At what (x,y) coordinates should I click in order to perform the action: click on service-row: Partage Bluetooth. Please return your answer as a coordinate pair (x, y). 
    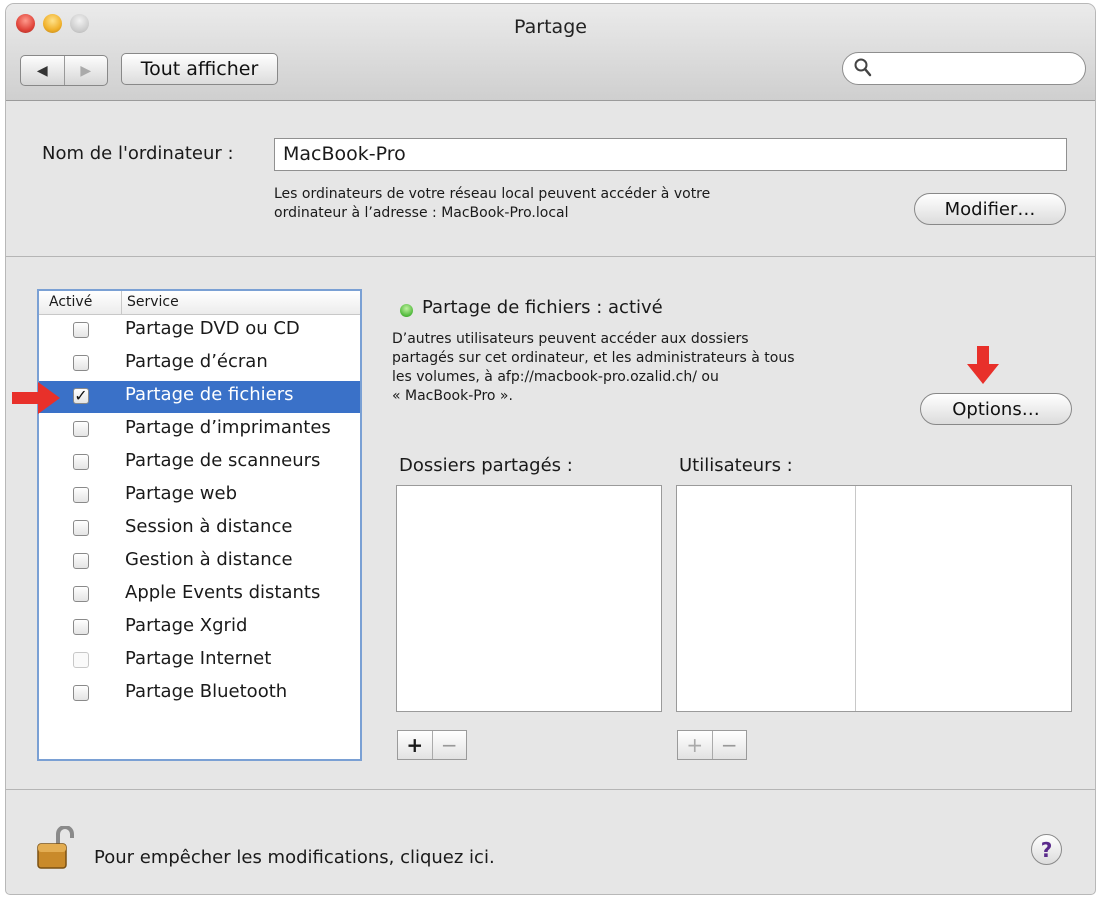
    Looking at the image, I should click on (199, 694).